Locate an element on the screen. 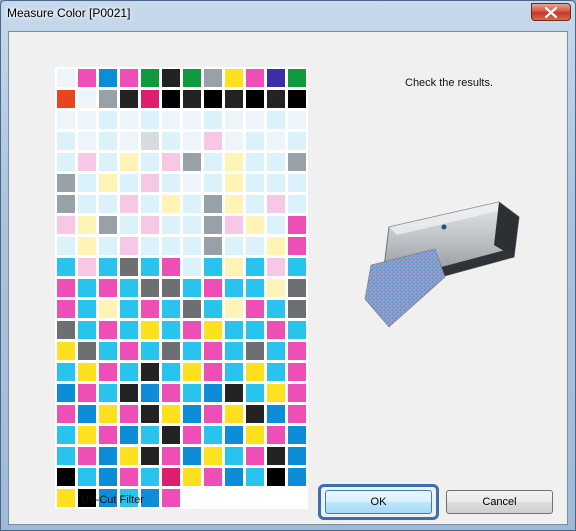  ok-button: OK is located at coordinates (378, 502).